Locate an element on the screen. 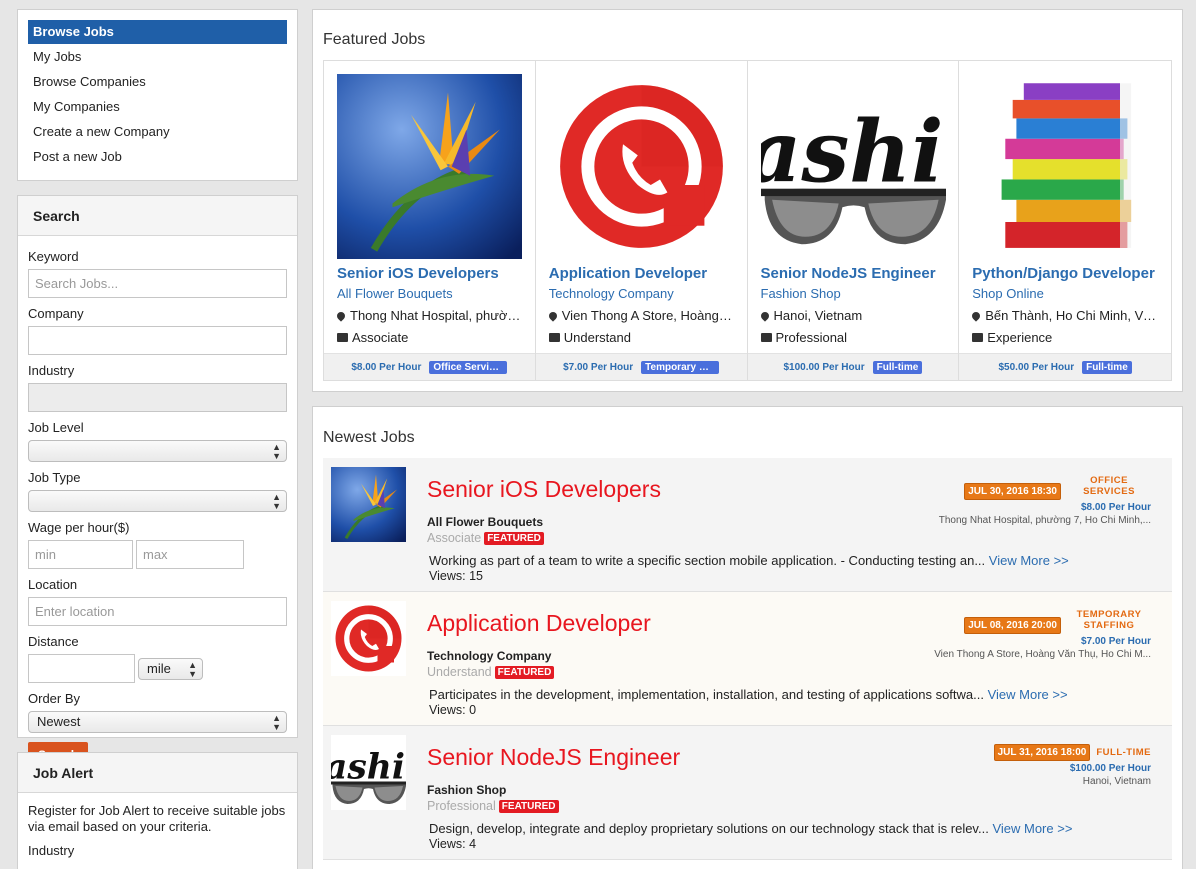  nav-my-companies: My Companies is located at coordinates (157, 106).